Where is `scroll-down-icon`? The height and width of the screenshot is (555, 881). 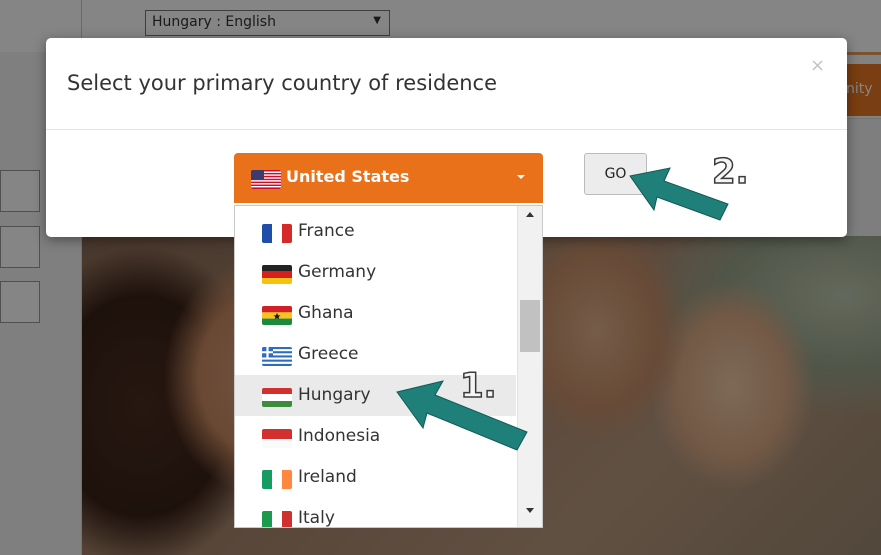 scroll-down-icon is located at coordinates (530, 510).